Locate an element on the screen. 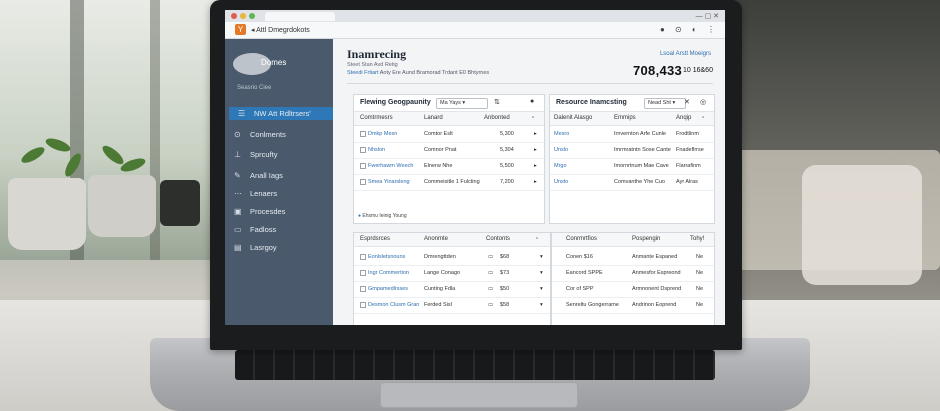  table-row: Ingr Commertion Lange Conago ▭ $73 ▾ is located at coordinates (452, 273).